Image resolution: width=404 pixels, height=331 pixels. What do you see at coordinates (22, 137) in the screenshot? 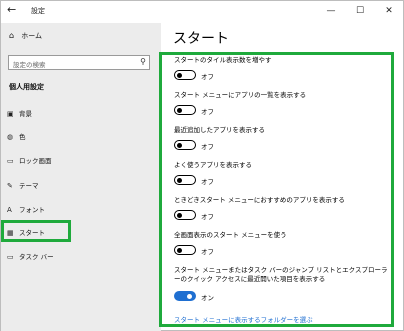
I see `sidebar-item-label: 色` at bounding box center [22, 137].